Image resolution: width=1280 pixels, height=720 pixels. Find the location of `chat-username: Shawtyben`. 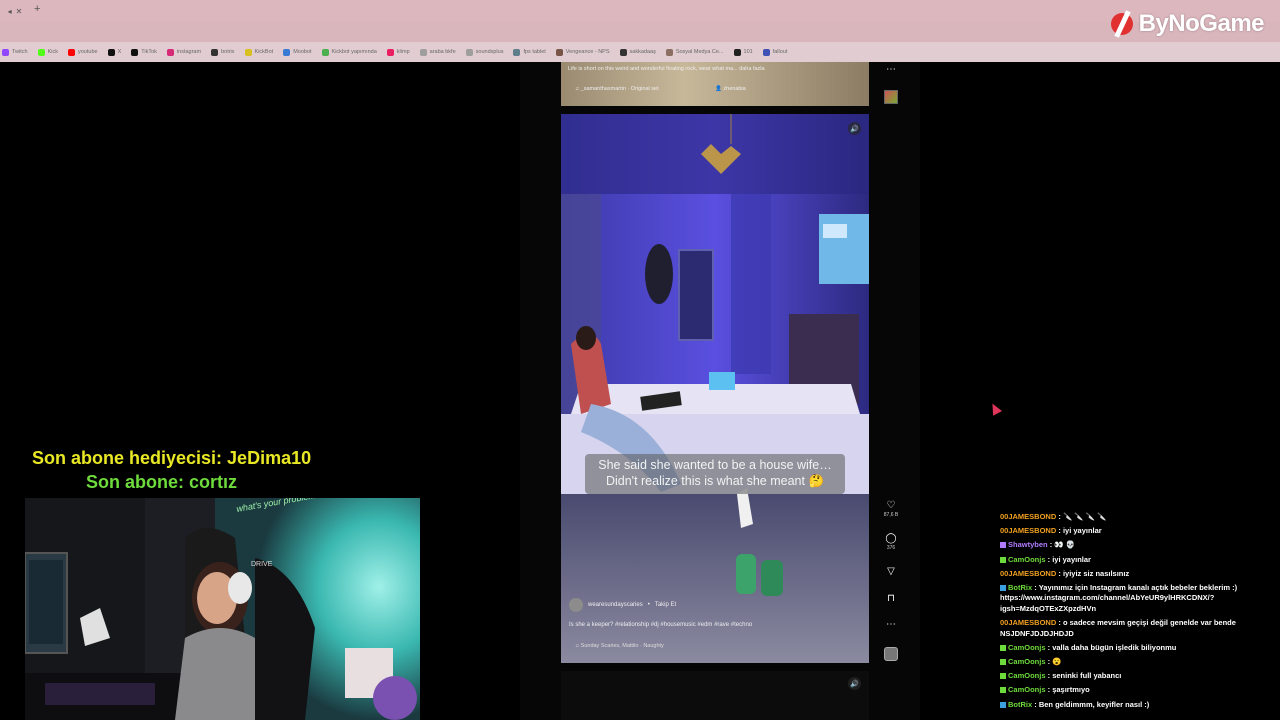

chat-username: Shawtyben is located at coordinates (1028, 544).